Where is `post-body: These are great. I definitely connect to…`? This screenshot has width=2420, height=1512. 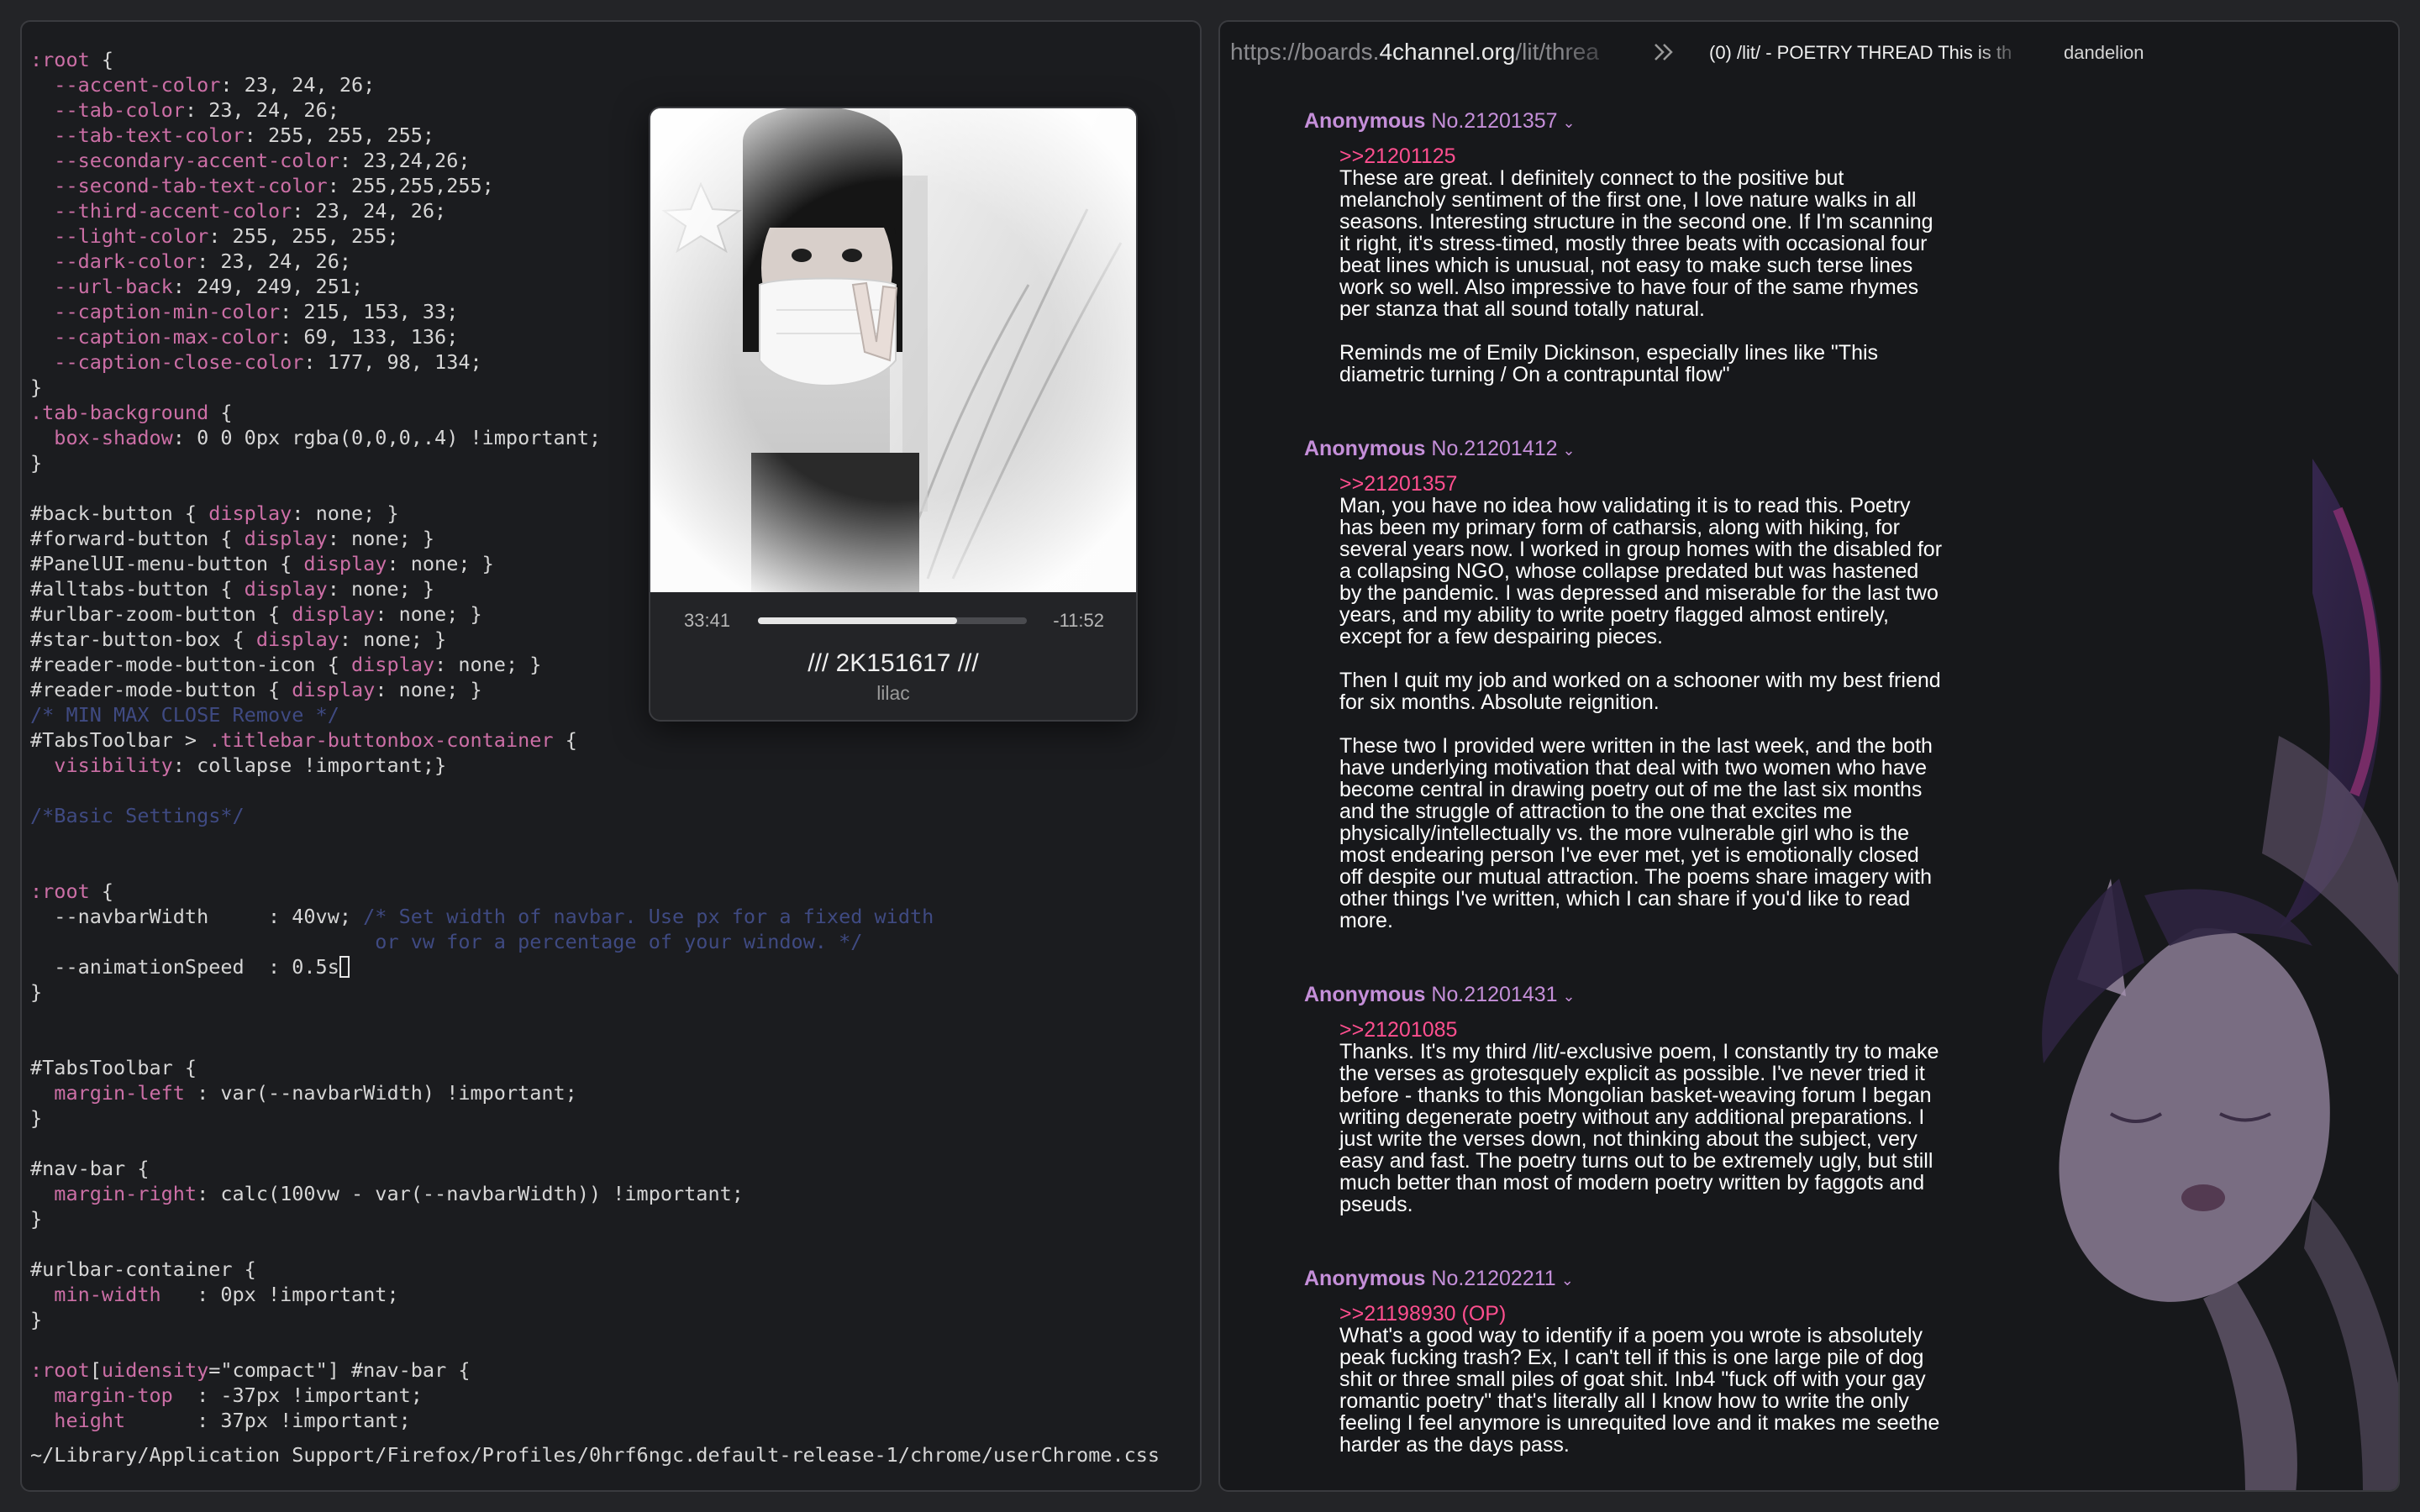
post-body: These are great. I definitely connect to… is located at coordinates (1641, 276).